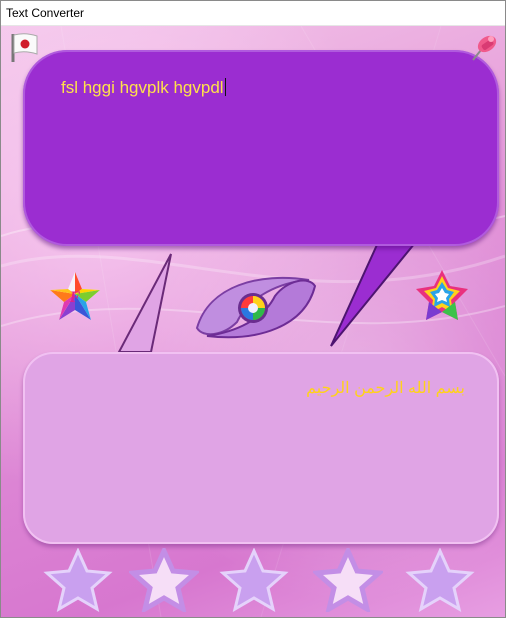 The width and height of the screenshot is (506, 618). I want to click on input-text: fsl hggi hgvplk hgvpdl, so click(142, 87).